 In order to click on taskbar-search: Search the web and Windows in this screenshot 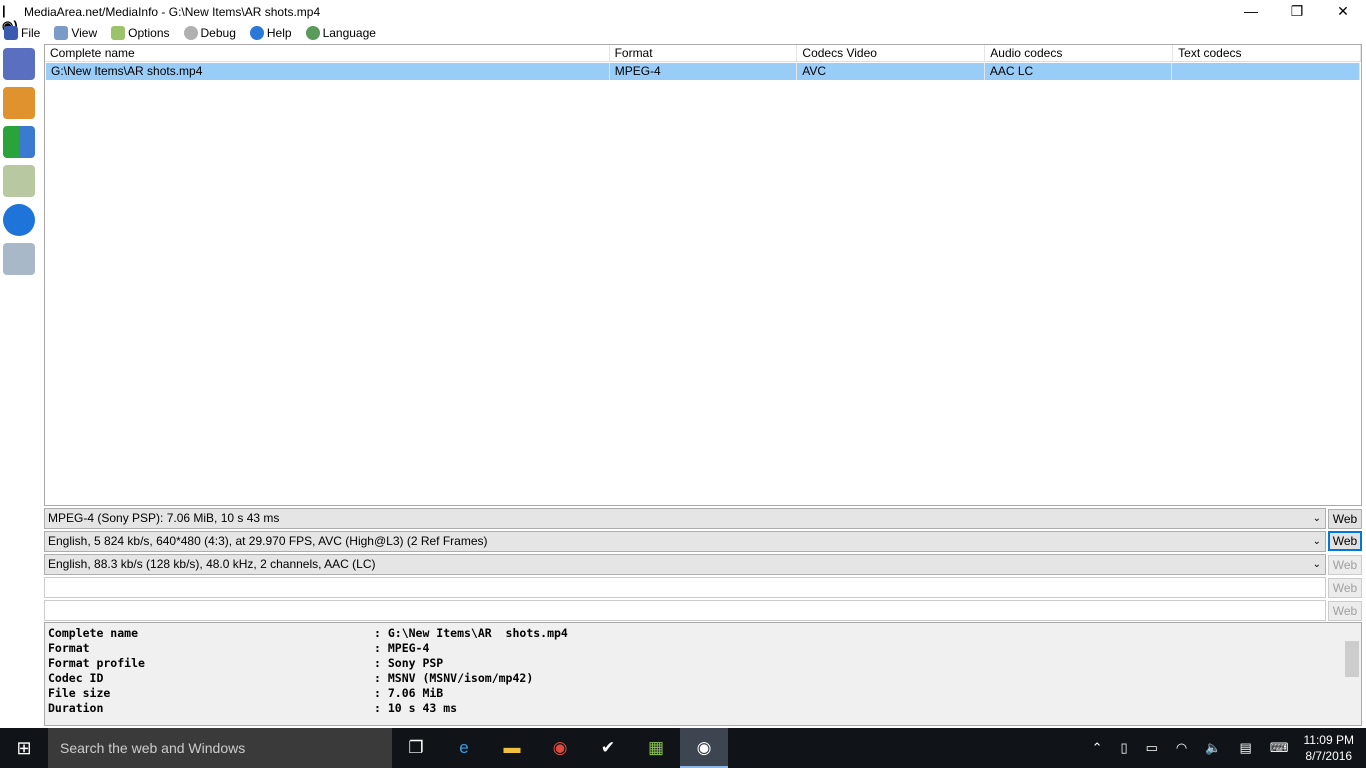, I will do `click(220, 748)`.